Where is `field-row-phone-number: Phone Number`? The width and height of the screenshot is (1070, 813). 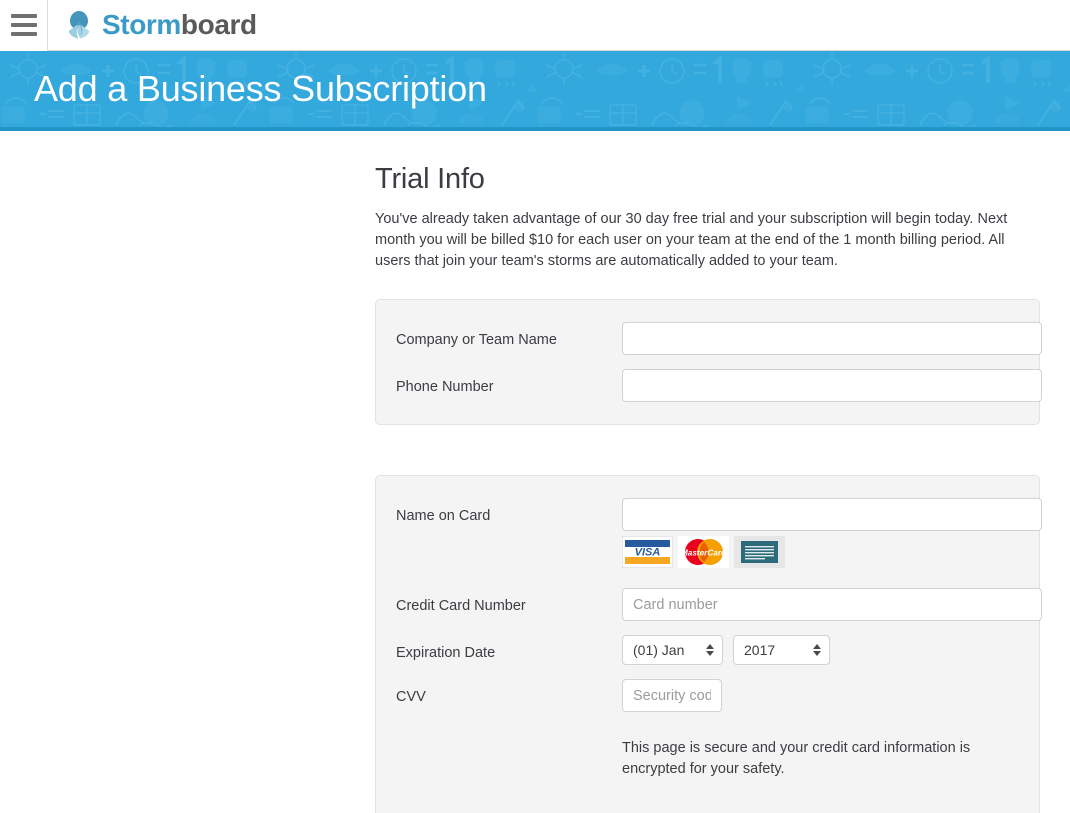
field-row-phone-number: Phone Number is located at coordinates (719, 385).